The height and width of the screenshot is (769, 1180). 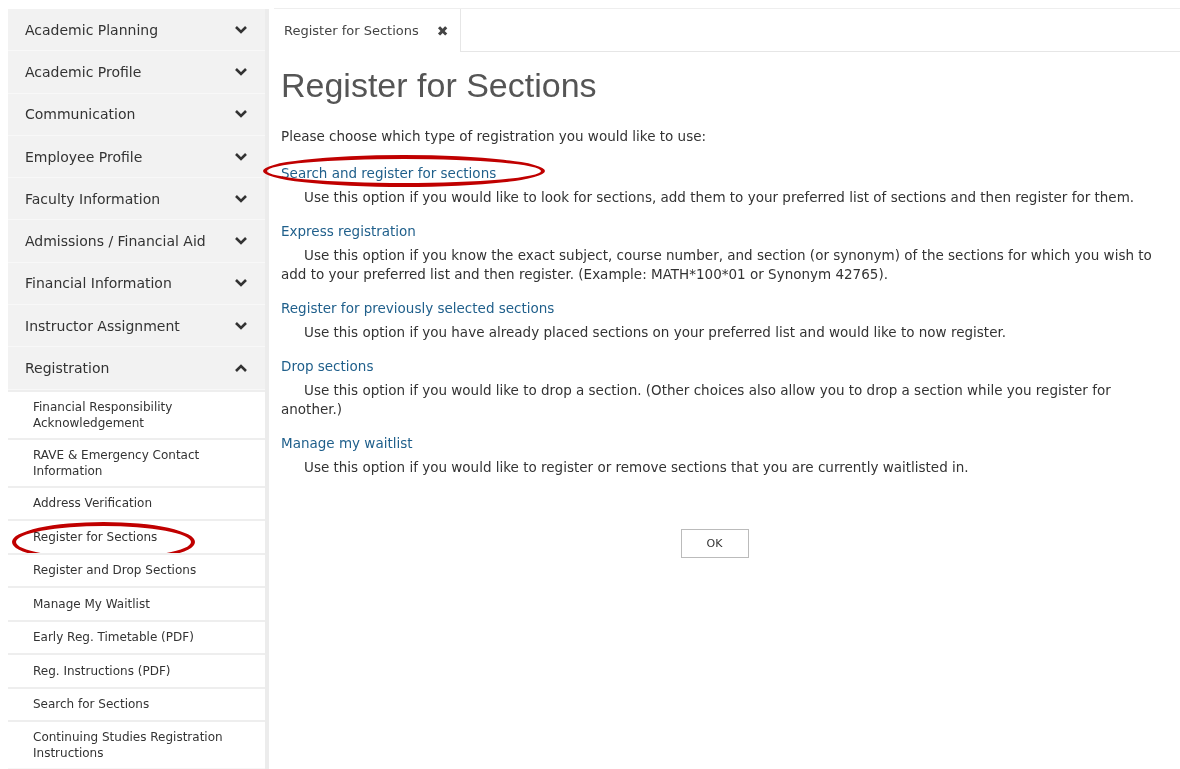 I want to click on submenu-item: Early Reg. Timetable (PDF), so click(x=136, y=637).